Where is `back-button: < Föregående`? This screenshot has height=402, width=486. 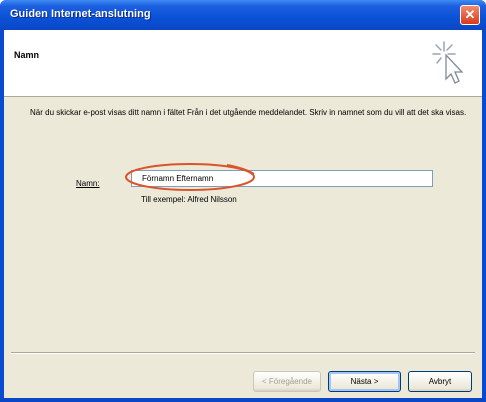
back-button: < Föregående is located at coordinates (287, 381).